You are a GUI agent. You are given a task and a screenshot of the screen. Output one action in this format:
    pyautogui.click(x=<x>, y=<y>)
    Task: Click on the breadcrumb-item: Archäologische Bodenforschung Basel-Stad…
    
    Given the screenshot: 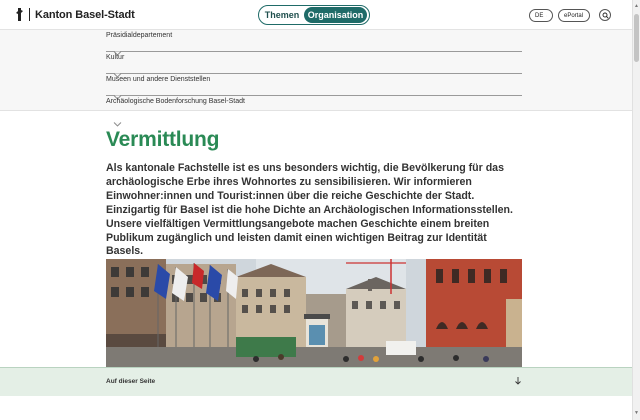 What is the action you would take?
    pyautogui.click(x=314, y=111)
    